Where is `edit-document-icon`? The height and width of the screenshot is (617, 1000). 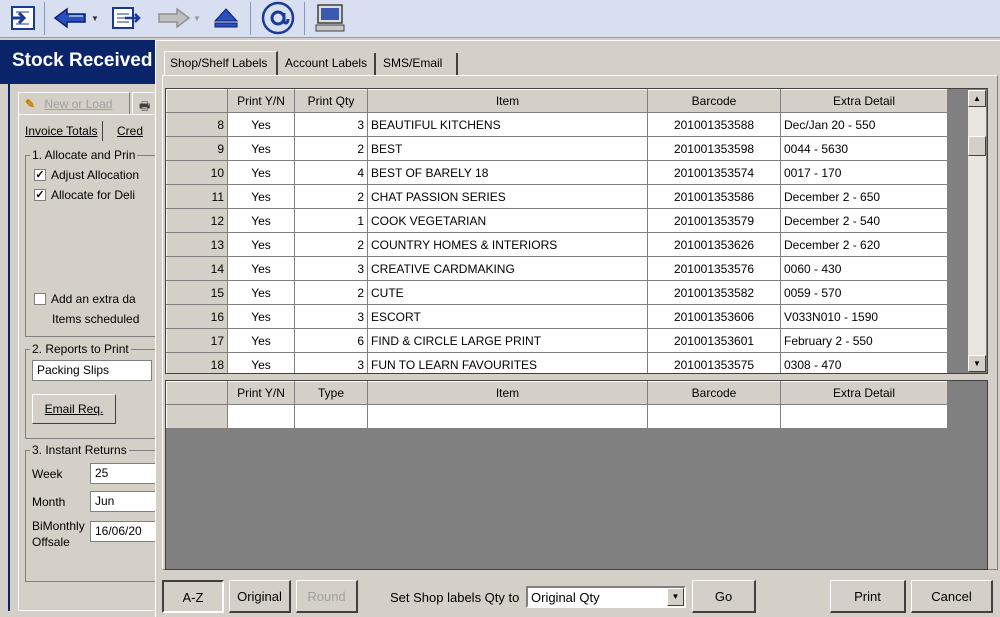 edit-document-icon is located at coordinates (126, 18).